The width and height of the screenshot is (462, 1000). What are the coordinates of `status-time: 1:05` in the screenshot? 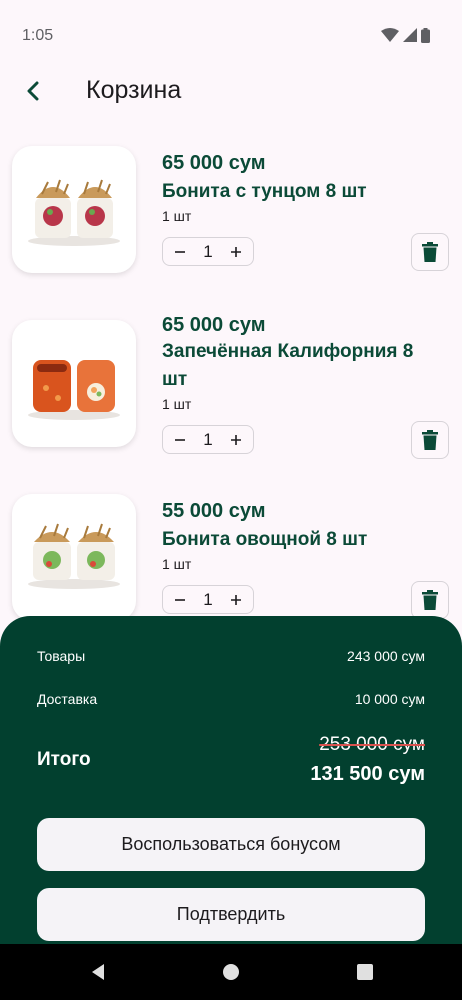 It's located at (38, 35).